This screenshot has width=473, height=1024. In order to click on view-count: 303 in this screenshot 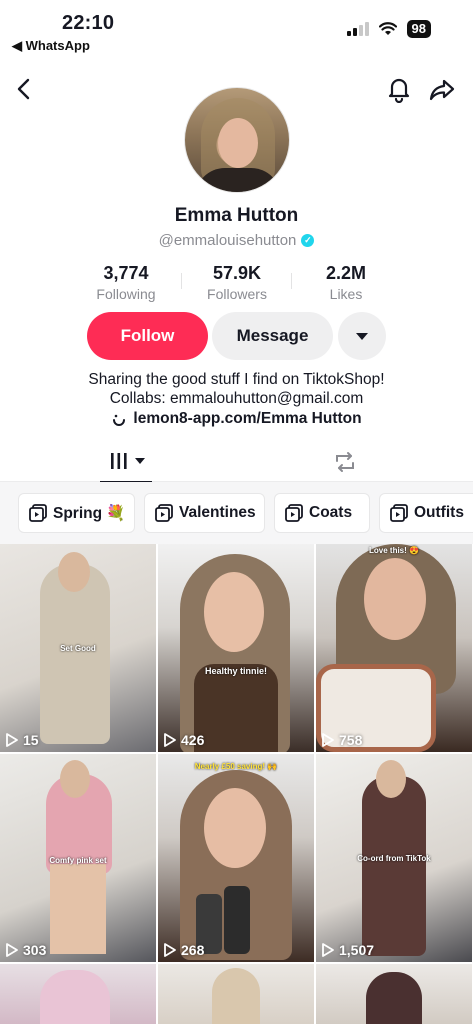, I will do `click(26, 950)`.